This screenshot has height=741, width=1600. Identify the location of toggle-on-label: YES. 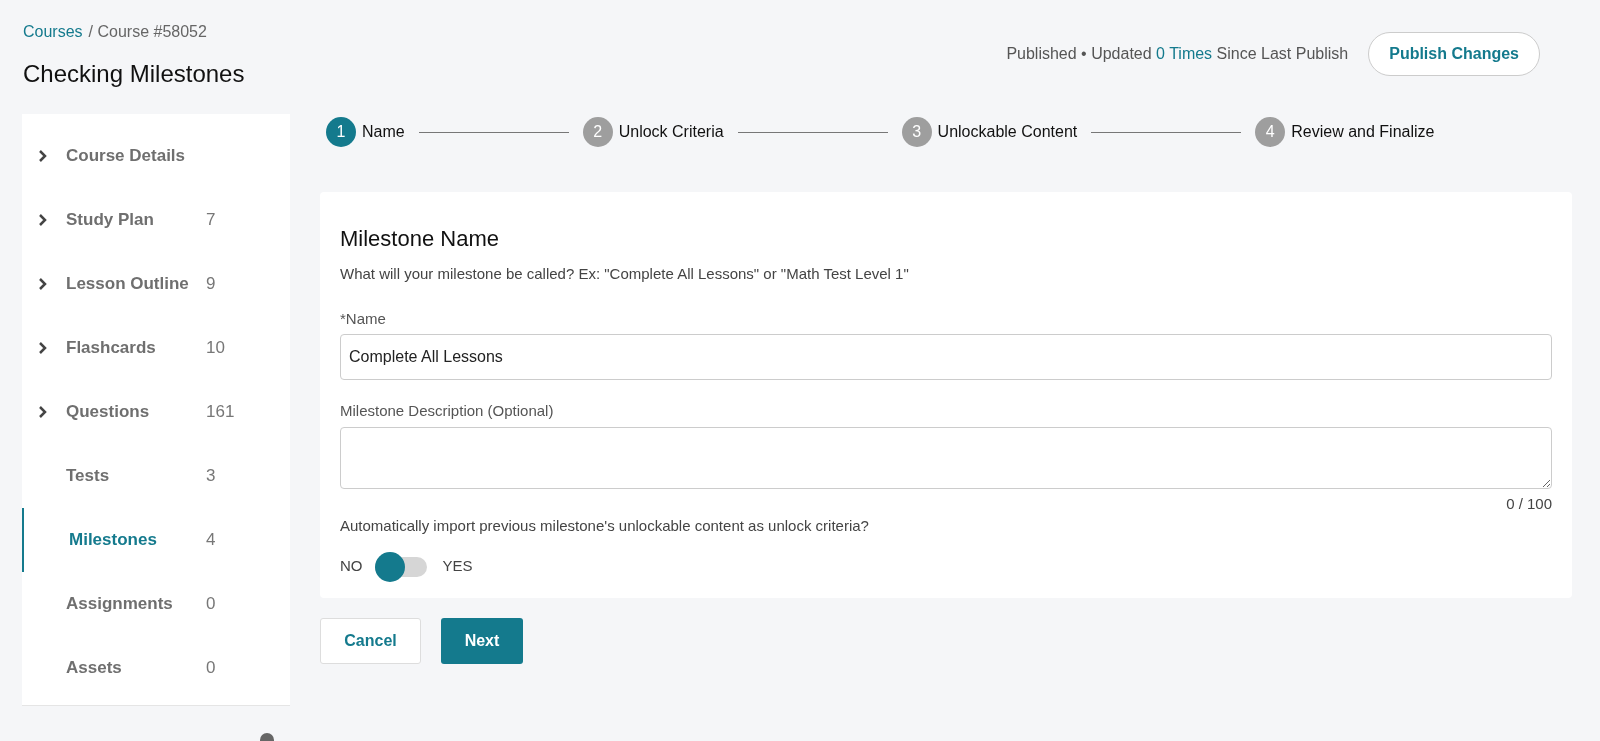
(457, 566).